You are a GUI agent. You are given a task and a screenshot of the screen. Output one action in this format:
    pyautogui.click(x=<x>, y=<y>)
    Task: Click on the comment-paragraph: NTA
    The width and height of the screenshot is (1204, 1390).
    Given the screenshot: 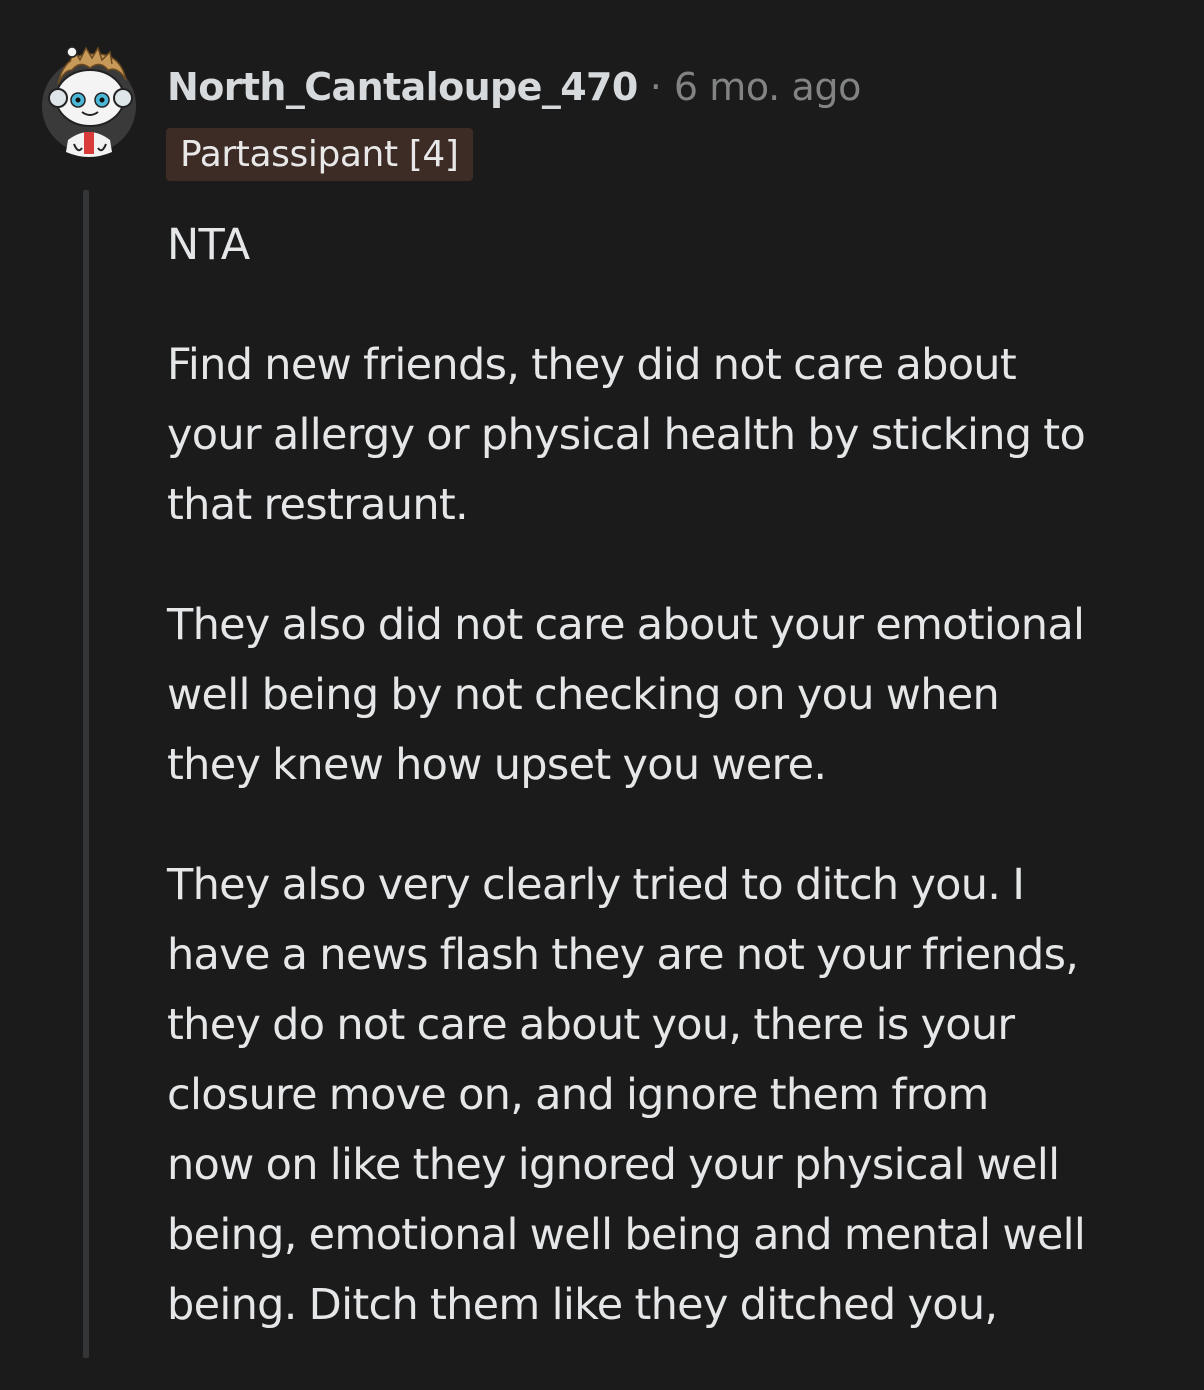 What is the action you would take?
    pyautogui.click(x=662, y=245)
    